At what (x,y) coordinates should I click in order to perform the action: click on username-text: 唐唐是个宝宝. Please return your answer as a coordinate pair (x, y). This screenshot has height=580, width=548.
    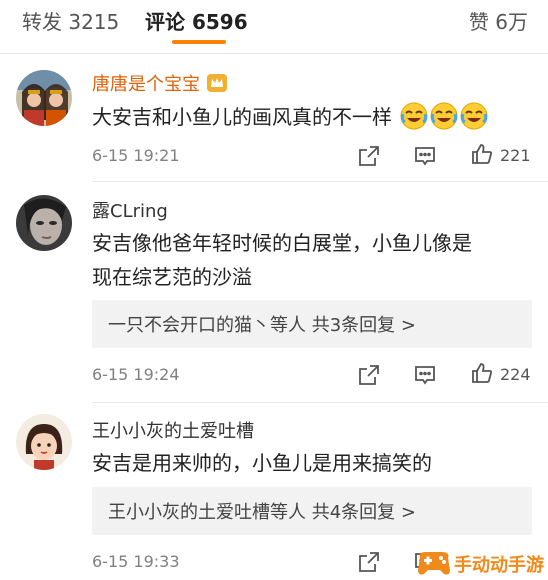
    Looking at the image, I should click on (146, 84).